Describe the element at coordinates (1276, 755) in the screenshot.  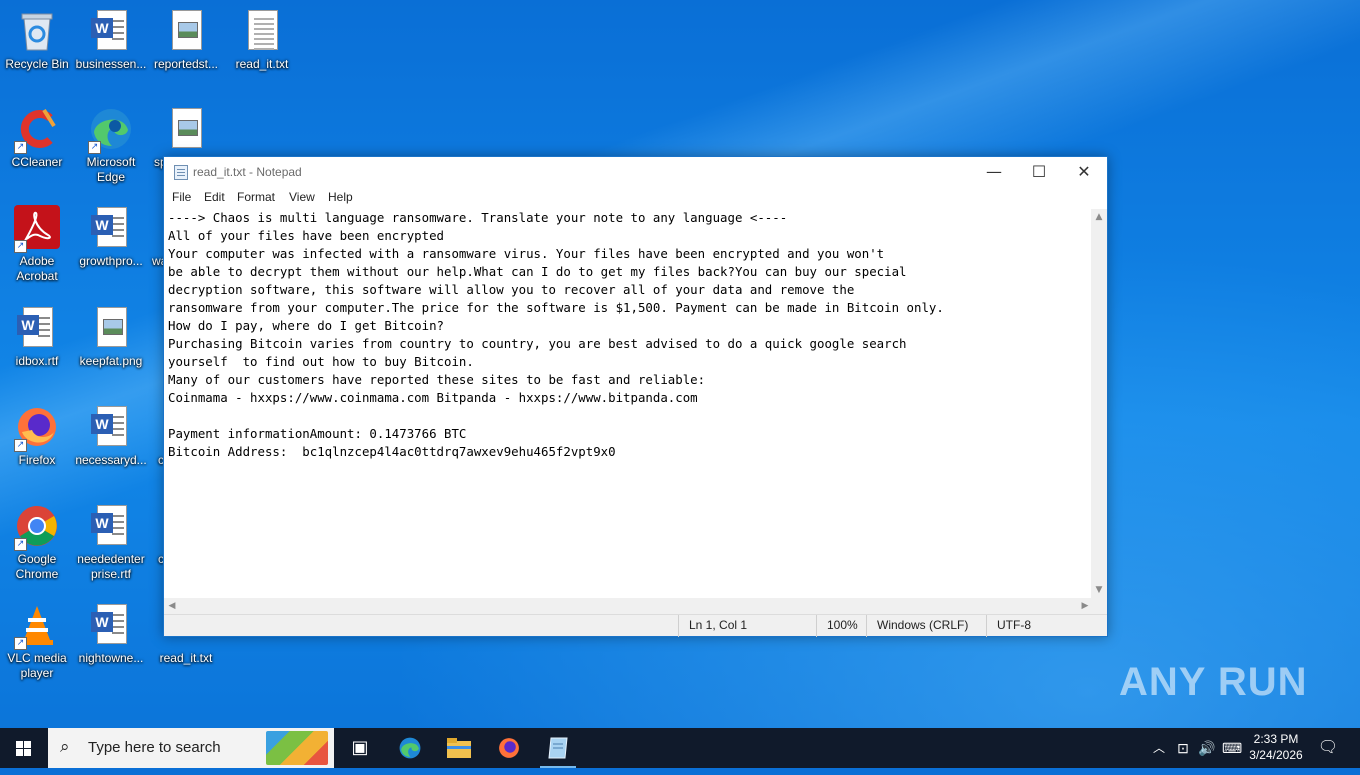
I see `clock-date: 3/24/2026` at that location.